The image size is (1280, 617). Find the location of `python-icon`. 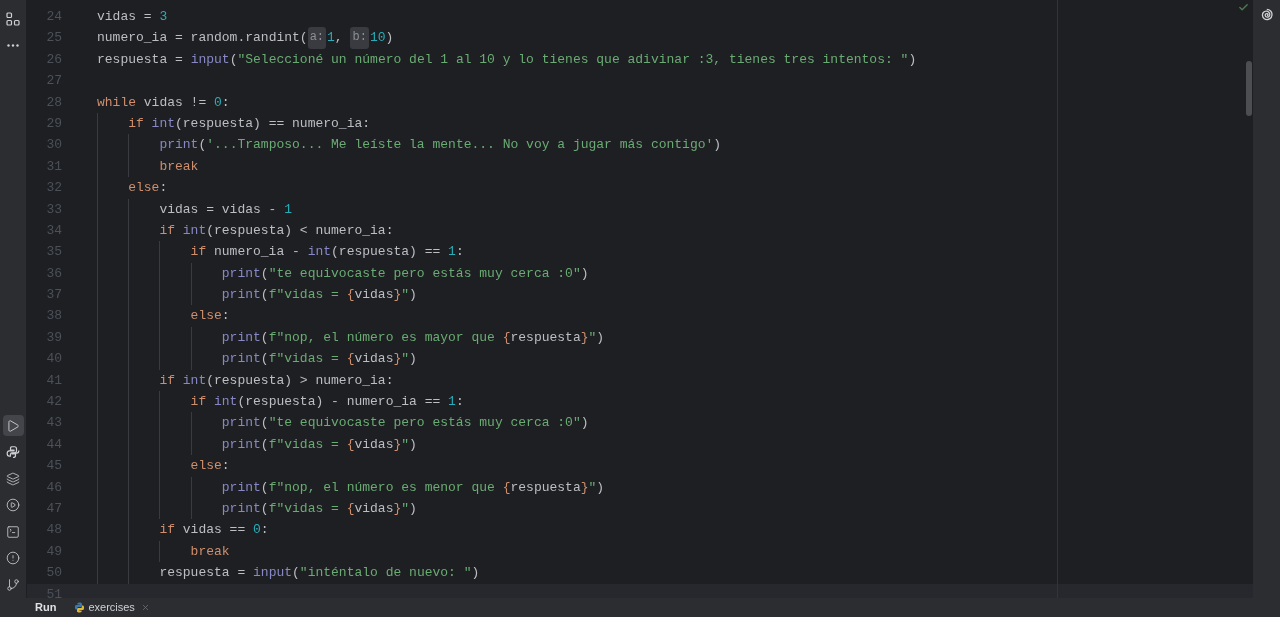

python-icon is located at coordinates (13, 452).